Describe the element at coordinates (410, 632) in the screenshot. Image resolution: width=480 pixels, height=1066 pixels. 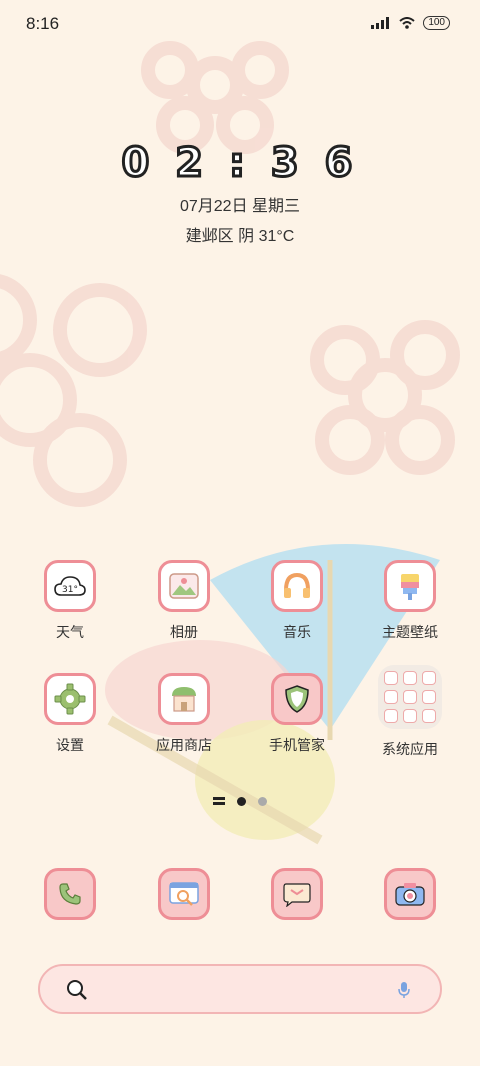
I see `app-label: 主题壁纸` at that location.